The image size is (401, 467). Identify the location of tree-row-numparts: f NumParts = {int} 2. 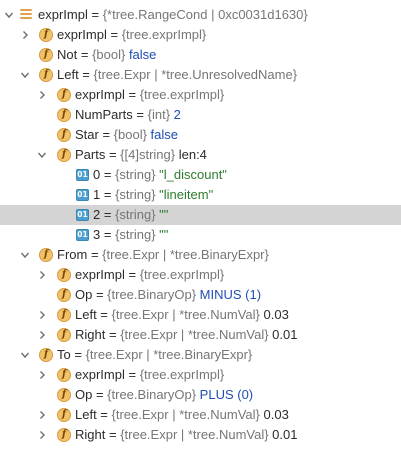
(200, 115).